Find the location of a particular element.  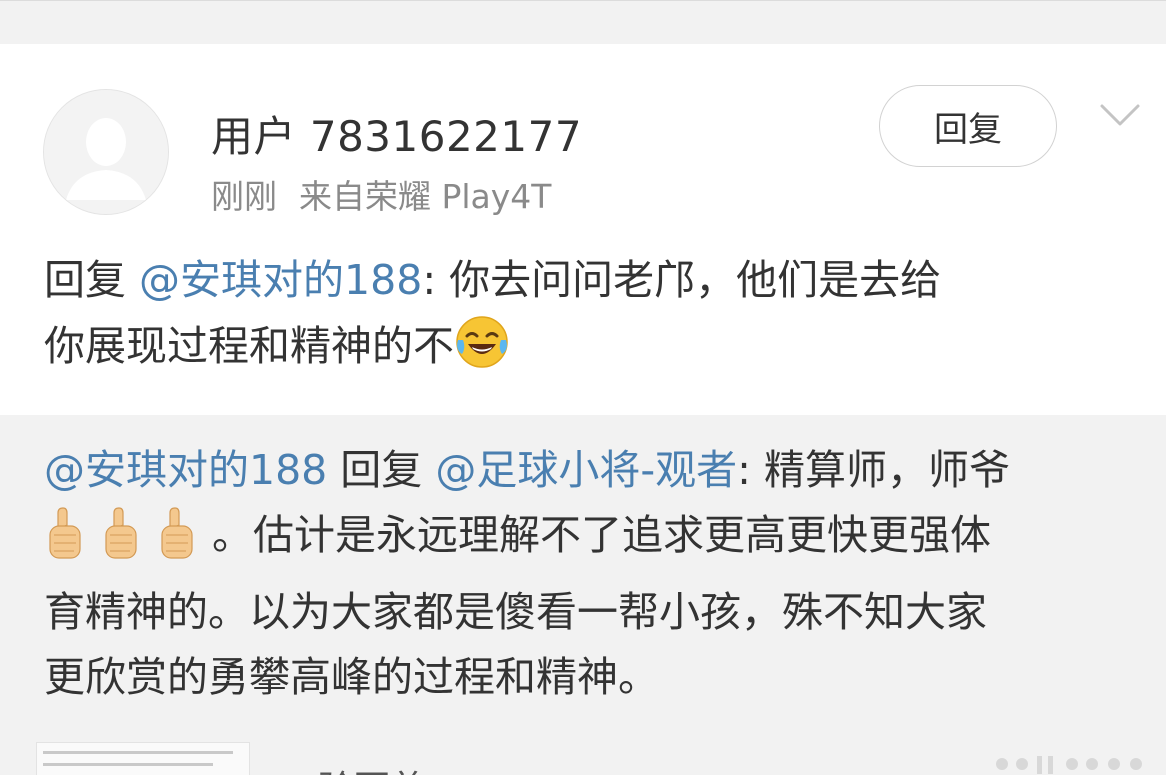

chevron-down-icon is located at coordinates (1120, 116).